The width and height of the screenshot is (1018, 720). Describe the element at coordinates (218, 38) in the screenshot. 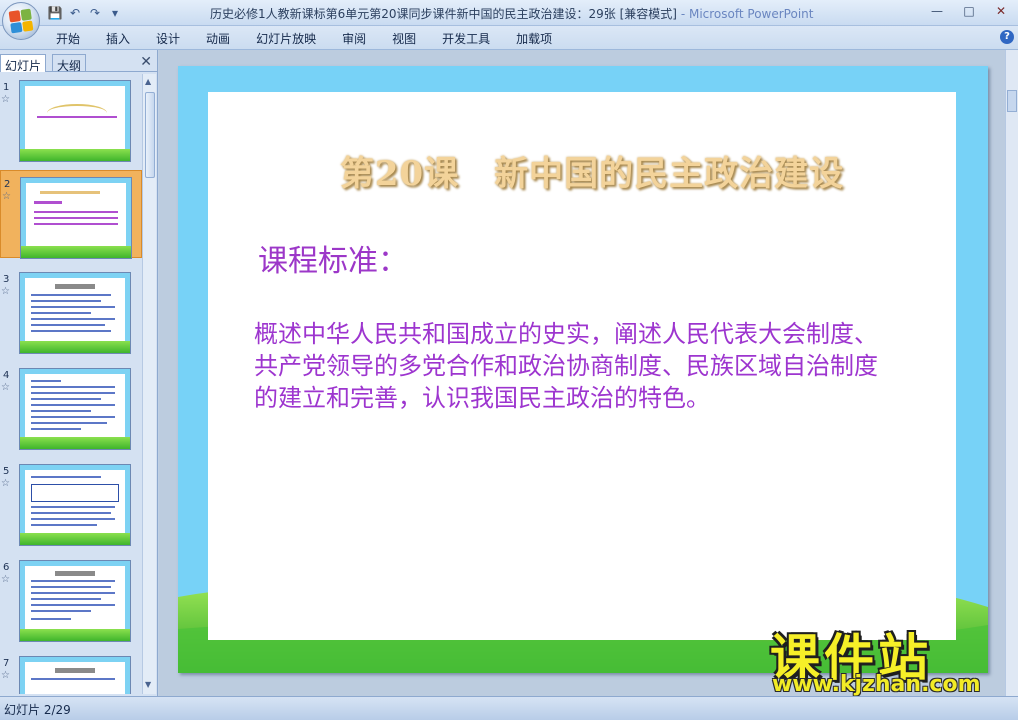

I see `tab-animations: 动画` at that location.